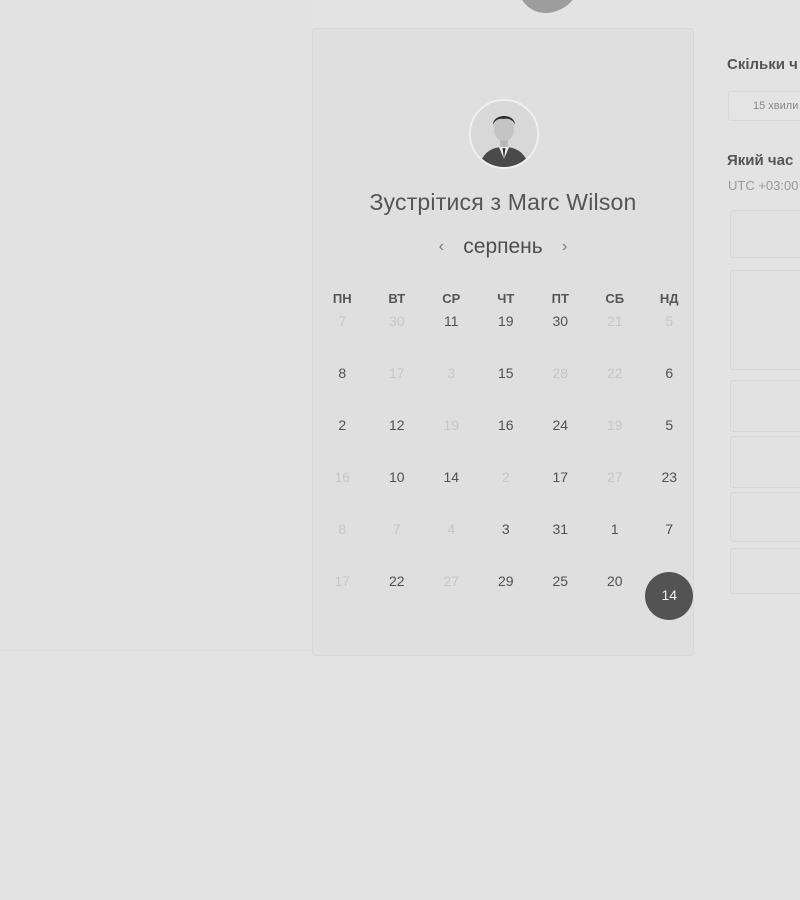 The image size is (800, 900). What do you see at coordinates (560, 373) in the screenshot?
I see `calendar-day: 28` at bounding box center [560, 373].